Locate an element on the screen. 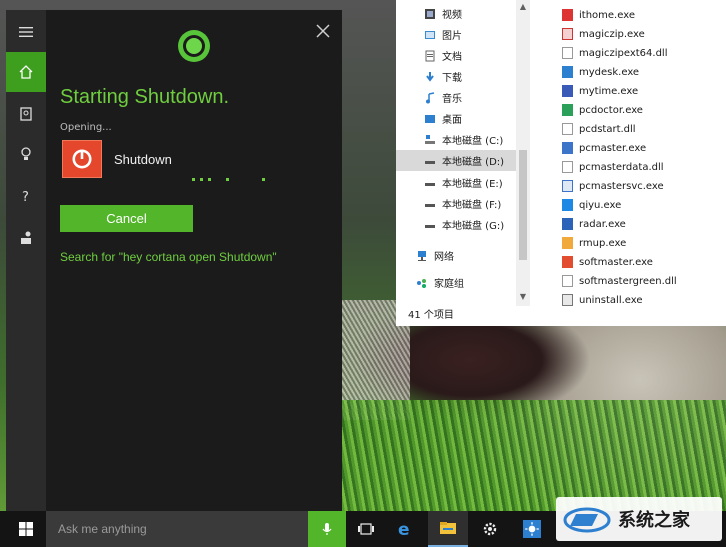  homegroup-icon is located at coordinates (422, 283).